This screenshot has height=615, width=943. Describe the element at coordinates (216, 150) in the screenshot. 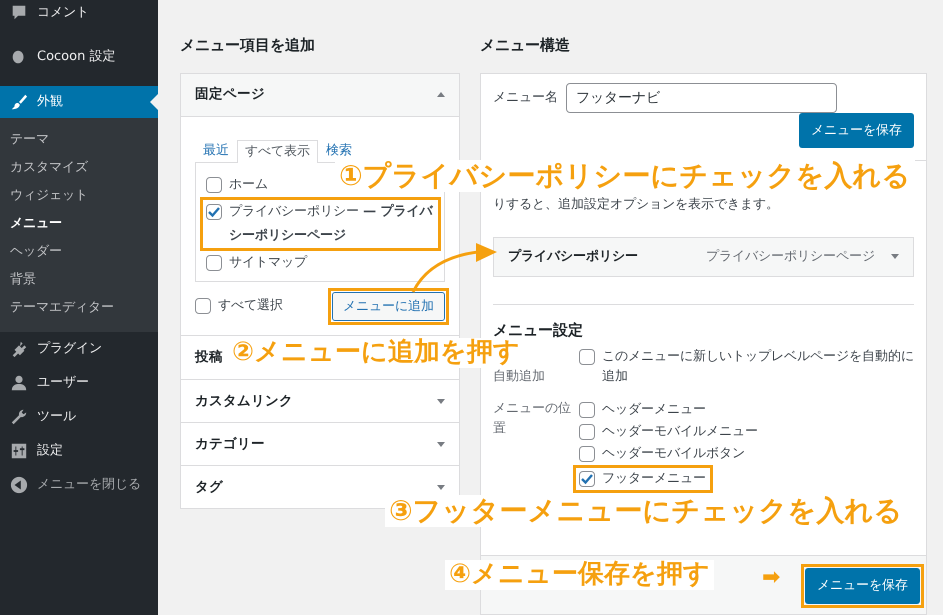

I see `tab: 最近` at that location.